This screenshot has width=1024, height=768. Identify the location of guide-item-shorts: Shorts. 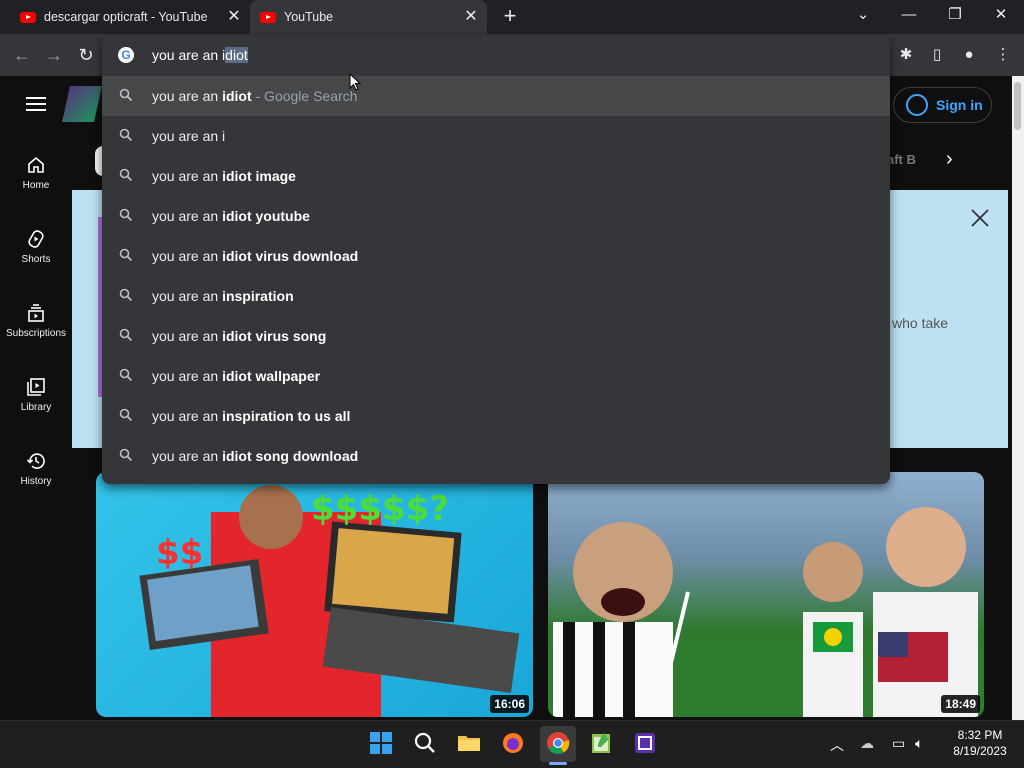
(36, 247).